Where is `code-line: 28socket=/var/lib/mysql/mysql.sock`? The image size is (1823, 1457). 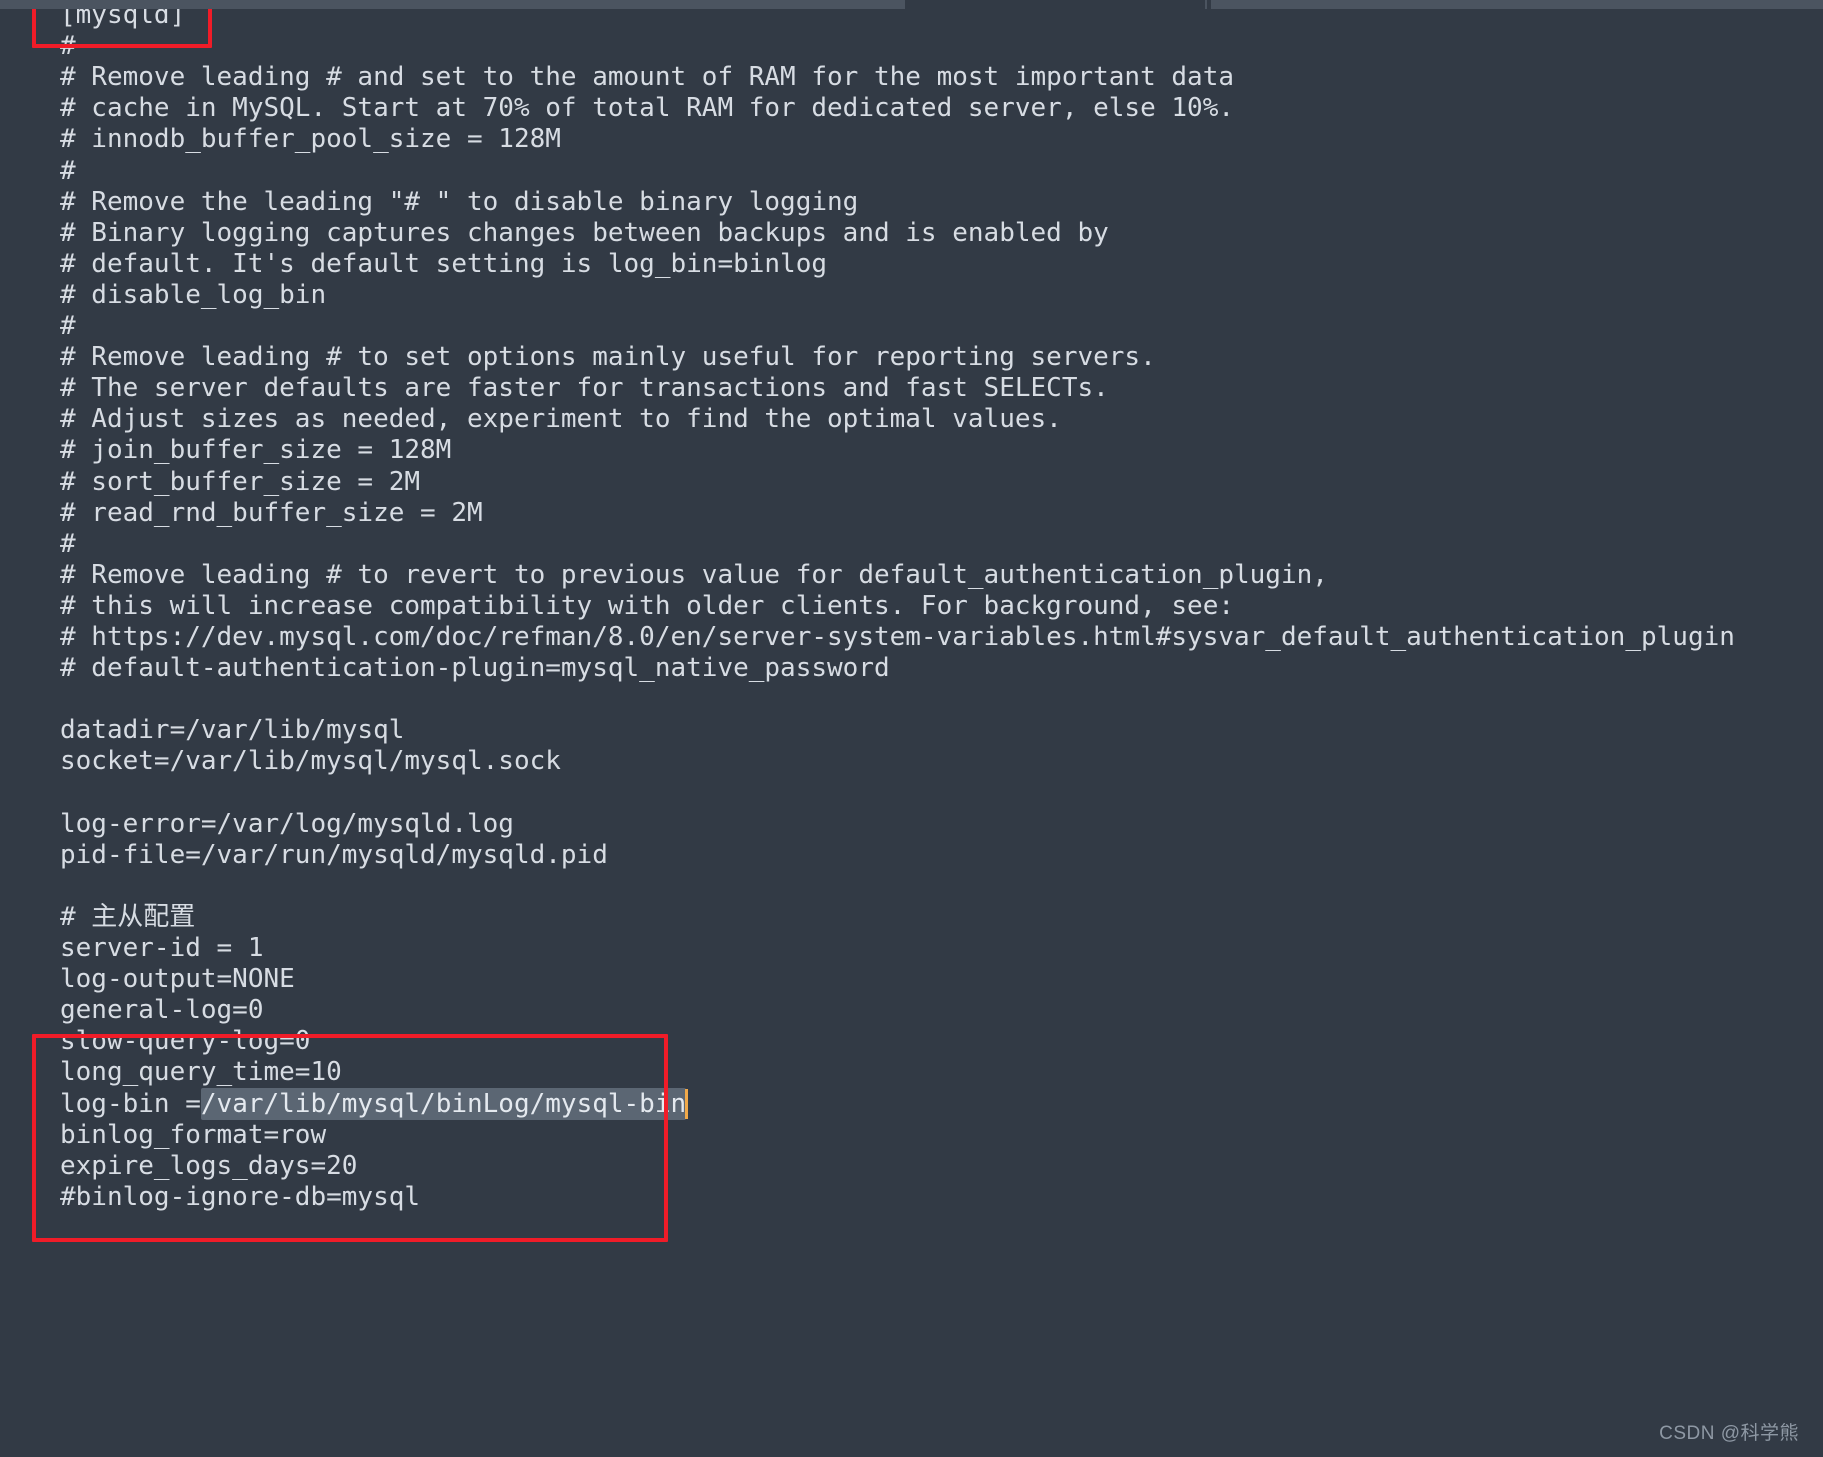 code-line: 28socket=/var/lib/mysql/mysql.sock is located at coordinates (911, 761).